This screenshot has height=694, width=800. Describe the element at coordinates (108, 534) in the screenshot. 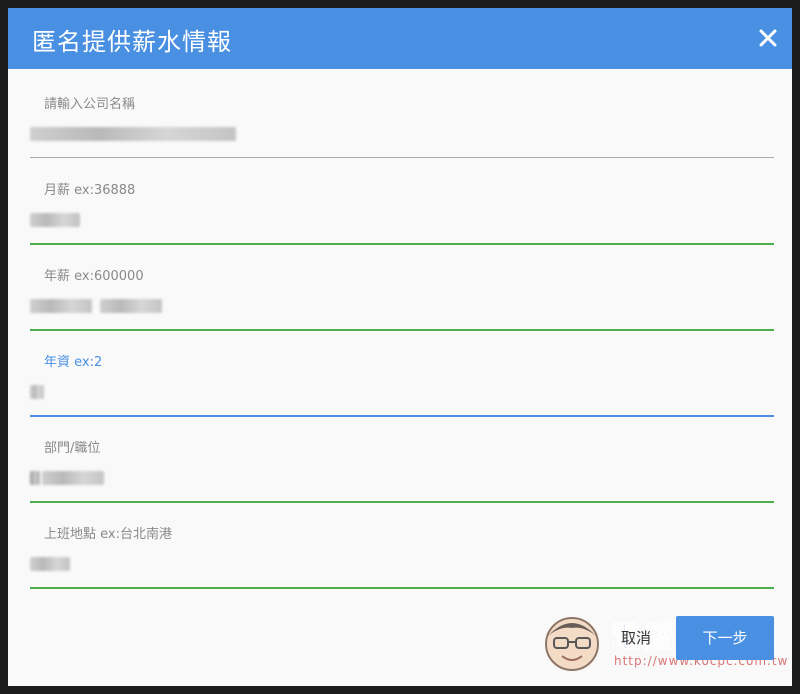

I see `field-label: 上班地點 ex:台北南港` at that location.